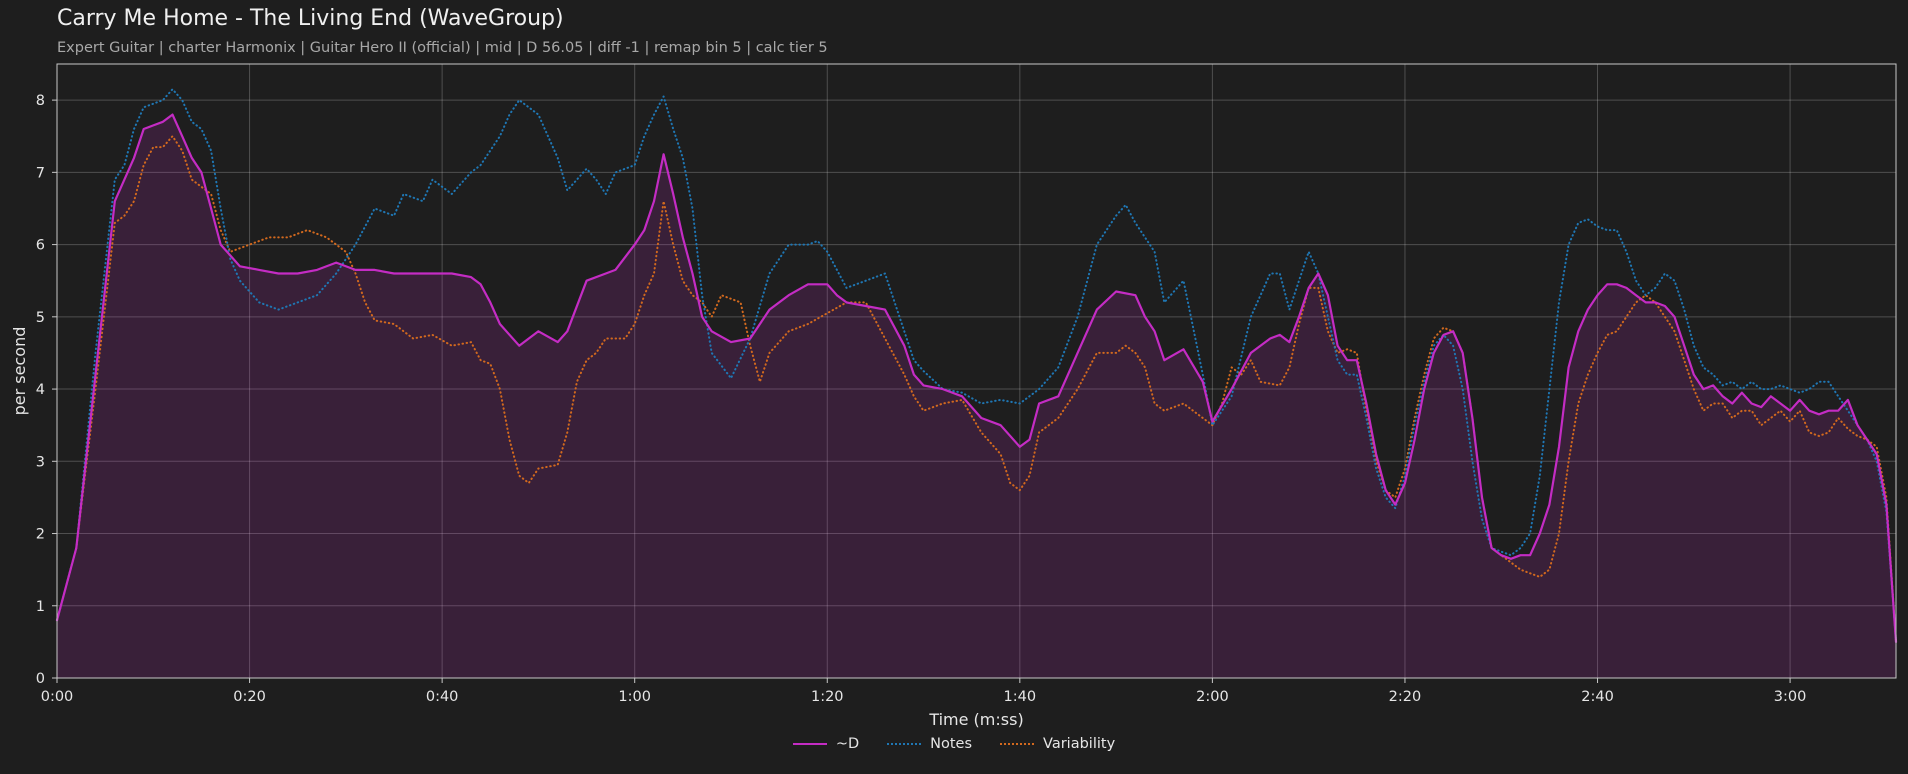  What do you see at coordinates (1597, 697) in the screenshot?
I see `x-tick-label: 2:40` at bounding box center [1597, 697].